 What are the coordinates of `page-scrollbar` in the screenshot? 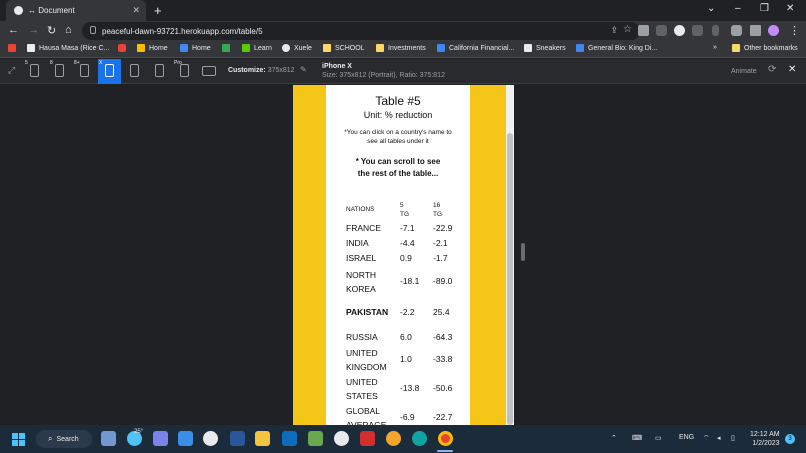 It's located at (510, 255).